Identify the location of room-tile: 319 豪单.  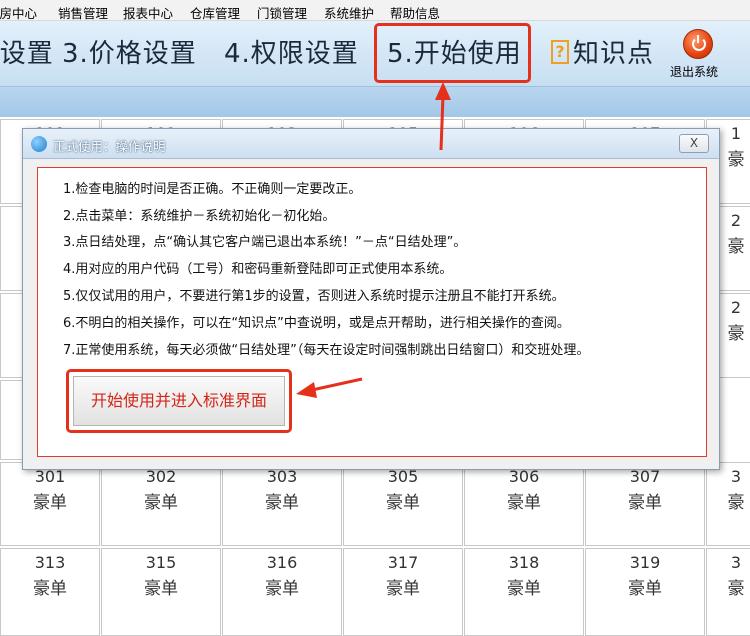
(645, 592).